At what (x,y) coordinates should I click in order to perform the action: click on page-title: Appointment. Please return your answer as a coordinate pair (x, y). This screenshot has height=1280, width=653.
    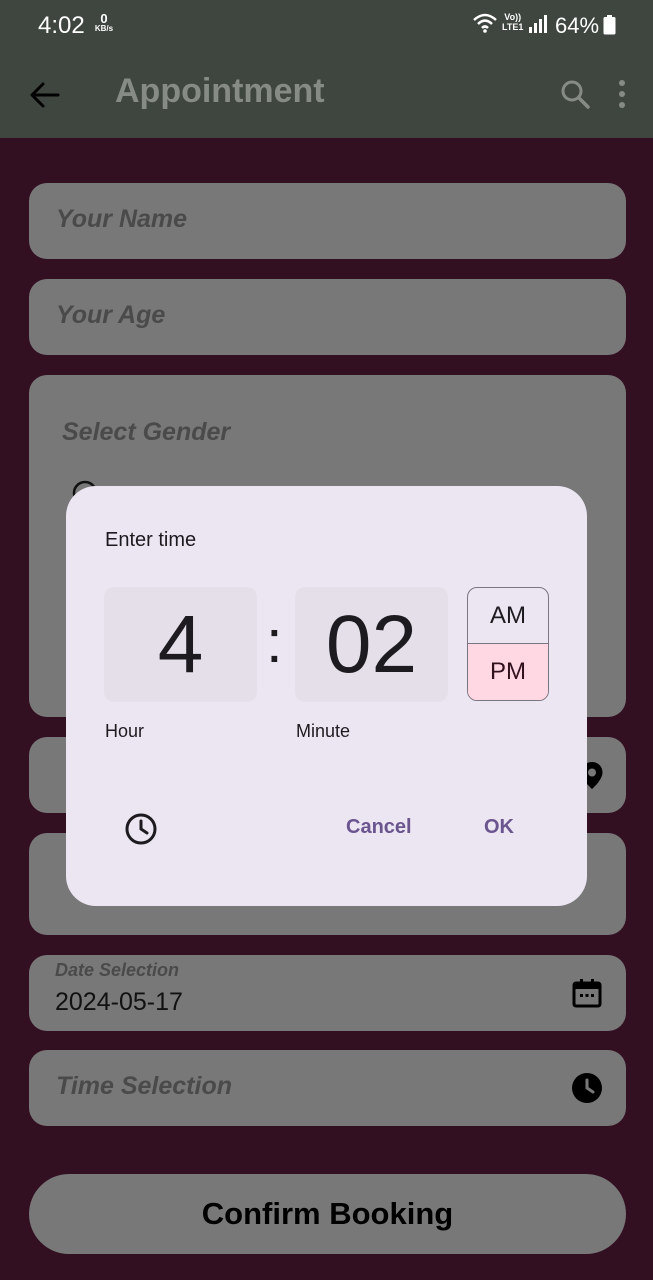
    Looking at the image, I should click on (220, 91).